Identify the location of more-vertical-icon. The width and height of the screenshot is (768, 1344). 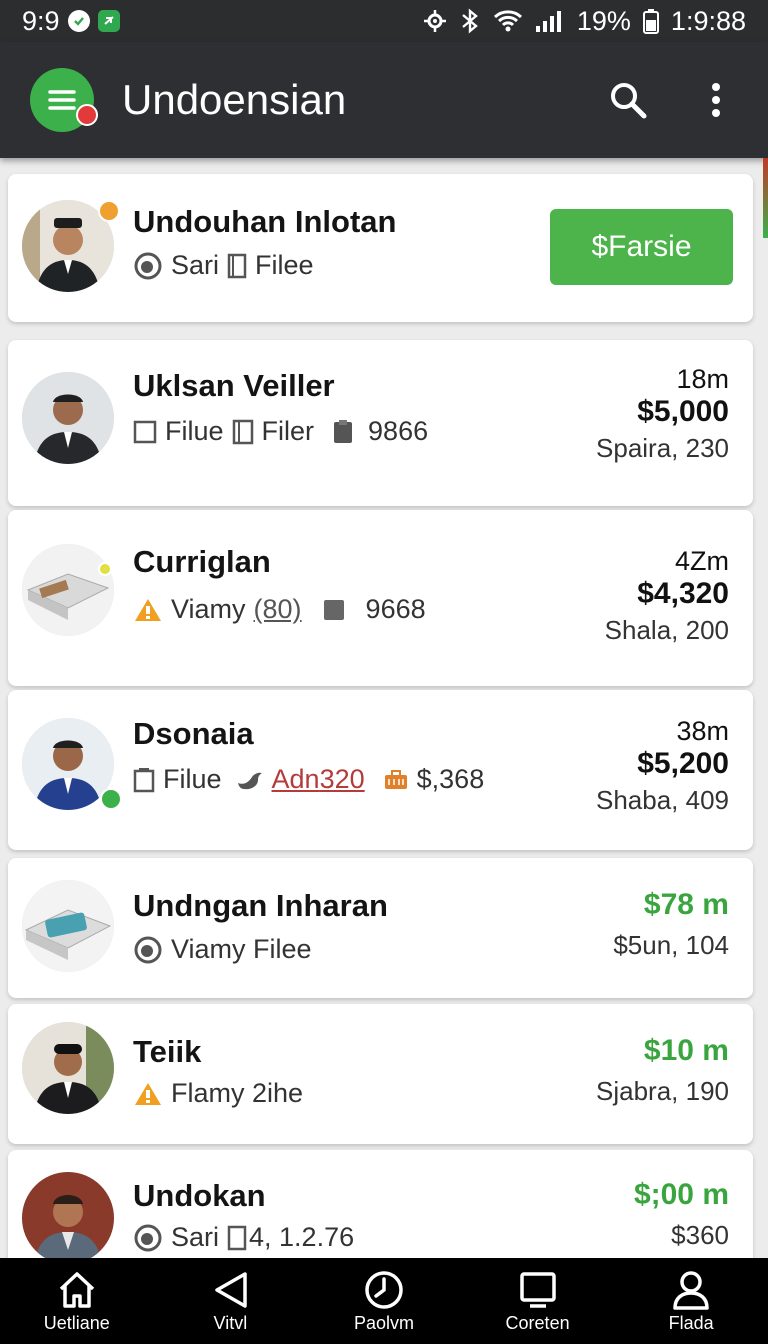
(716, 100).